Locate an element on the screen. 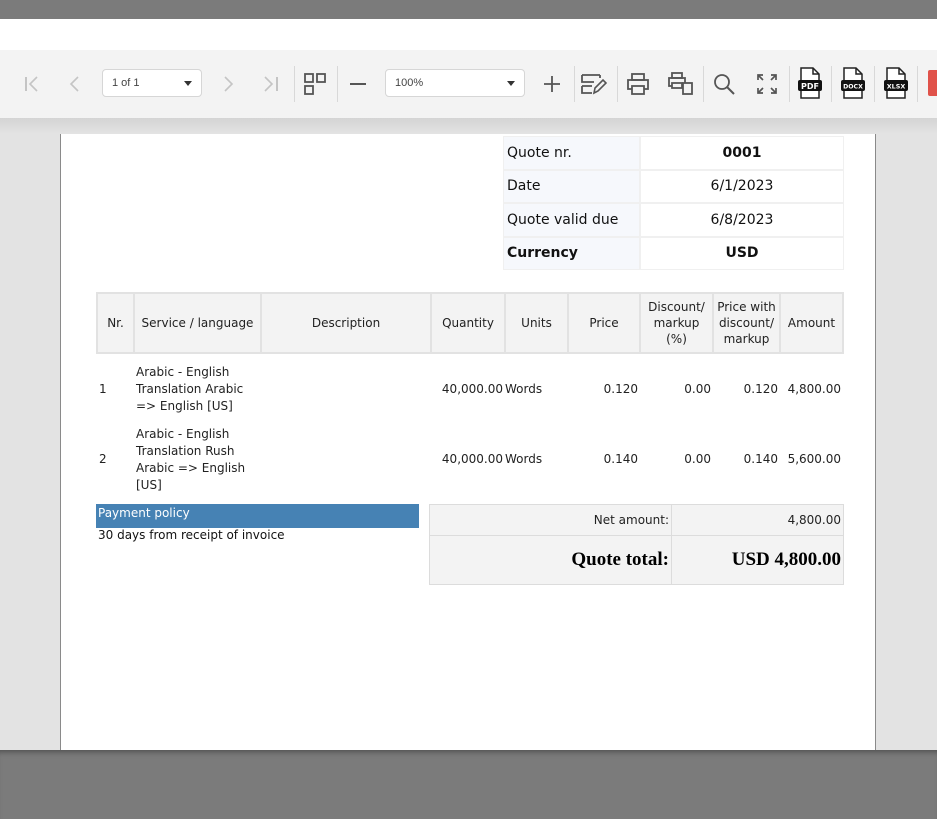 The width and height of the screenshot is (937, 819). zoom-out-icon is located at coordinates (358, 84).